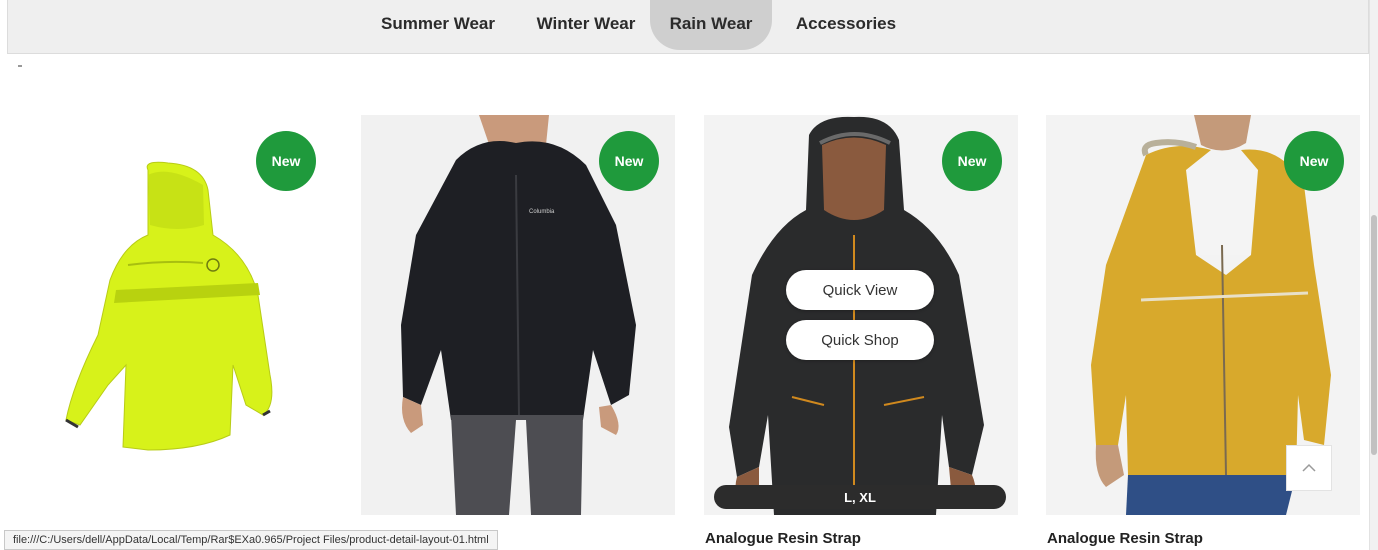 The width and height of the screenshot is (1378, 550). Describe the element at coordinates (846, 25) in the screenshot. I see `tab-accessories: Accessories` at that location.